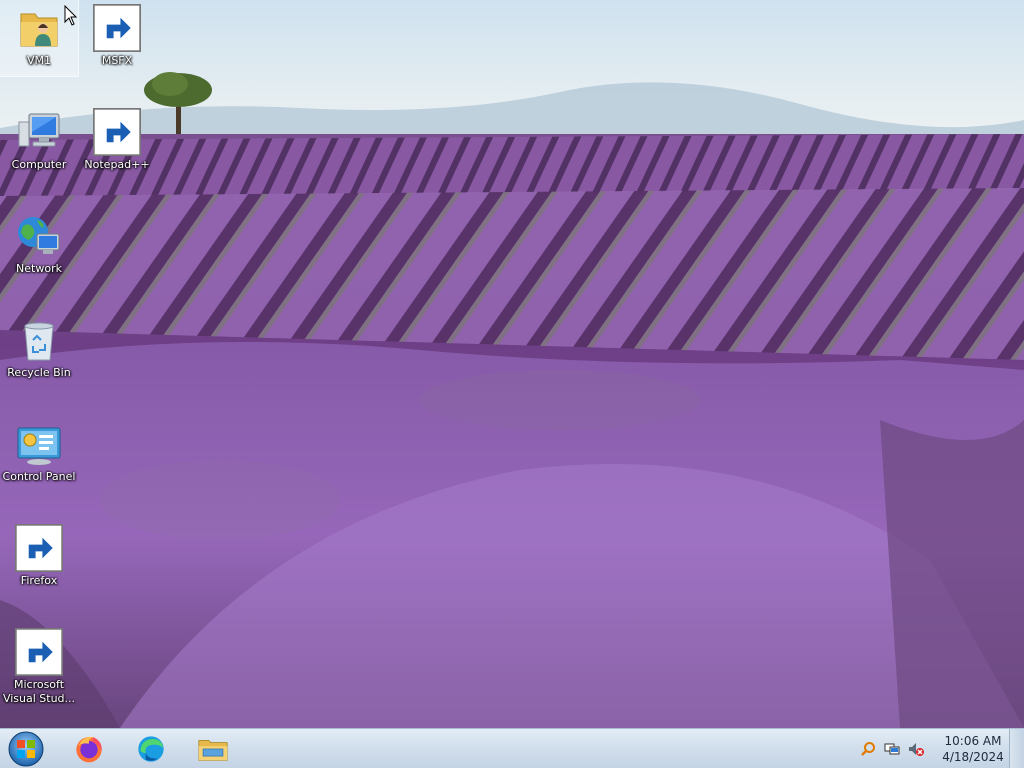  What do you see at coordinates (117, 164) in the screenshot?
I see `desktop-icon-label: Notepad++` at bounding box center [117, 164].